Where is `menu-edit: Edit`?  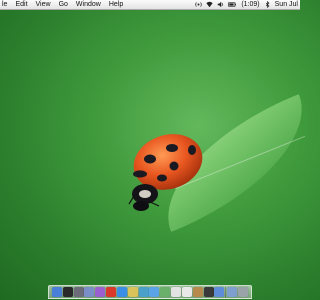
menu-edit: Edit is located at coordinates (21, 5).